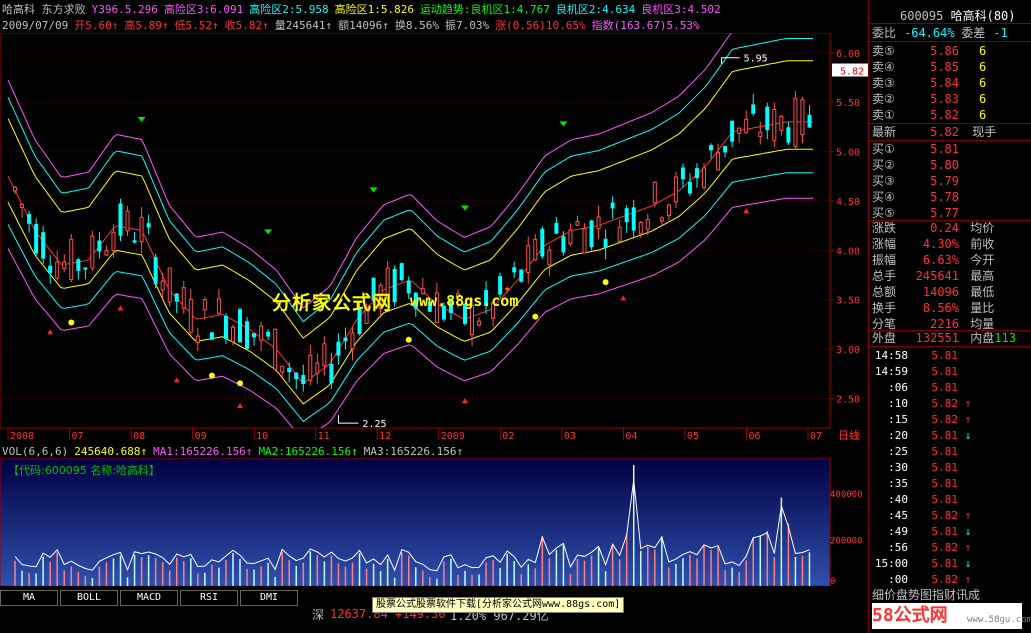  Describe the element at coordinates (933, 228) in the screenshot. I see `stat-row: 涨跌 0.24 均价` at that location.